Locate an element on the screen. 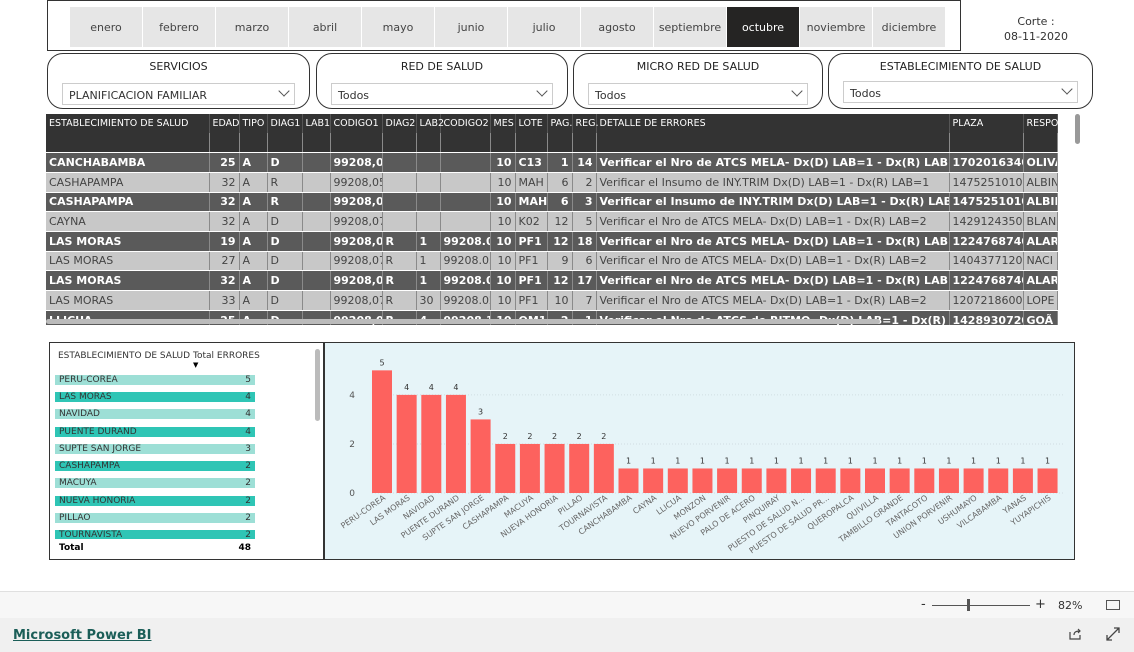 The image size is (1134, 652). fit-to-page-icon is located at coordinates (1113, 605).